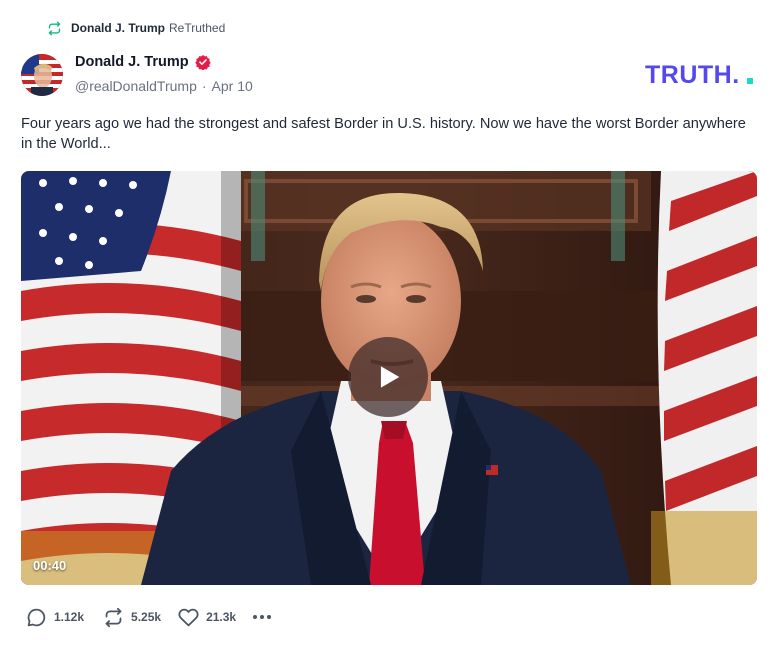  I want to click on play-button, so click(388, 377).